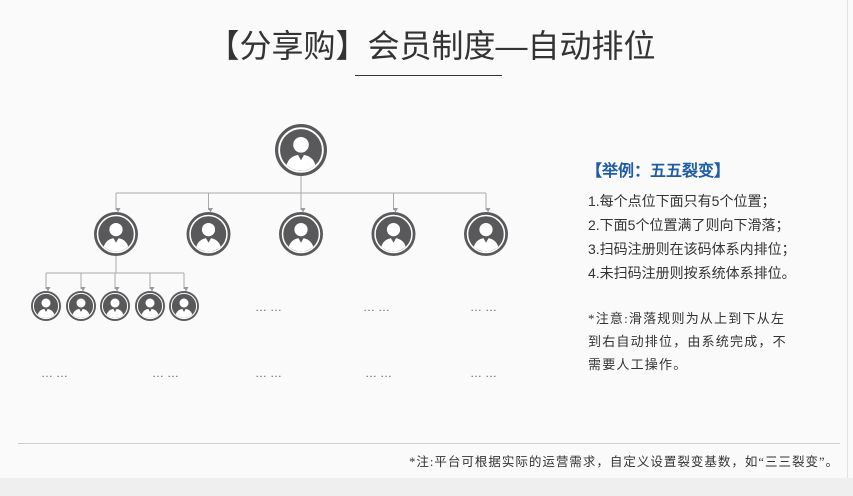 Image resolution: width=853 pixels, height=496 pixels. I want to click on rule-item: 4.未扫码注册则按系统体系排位。, so click(692, 273).